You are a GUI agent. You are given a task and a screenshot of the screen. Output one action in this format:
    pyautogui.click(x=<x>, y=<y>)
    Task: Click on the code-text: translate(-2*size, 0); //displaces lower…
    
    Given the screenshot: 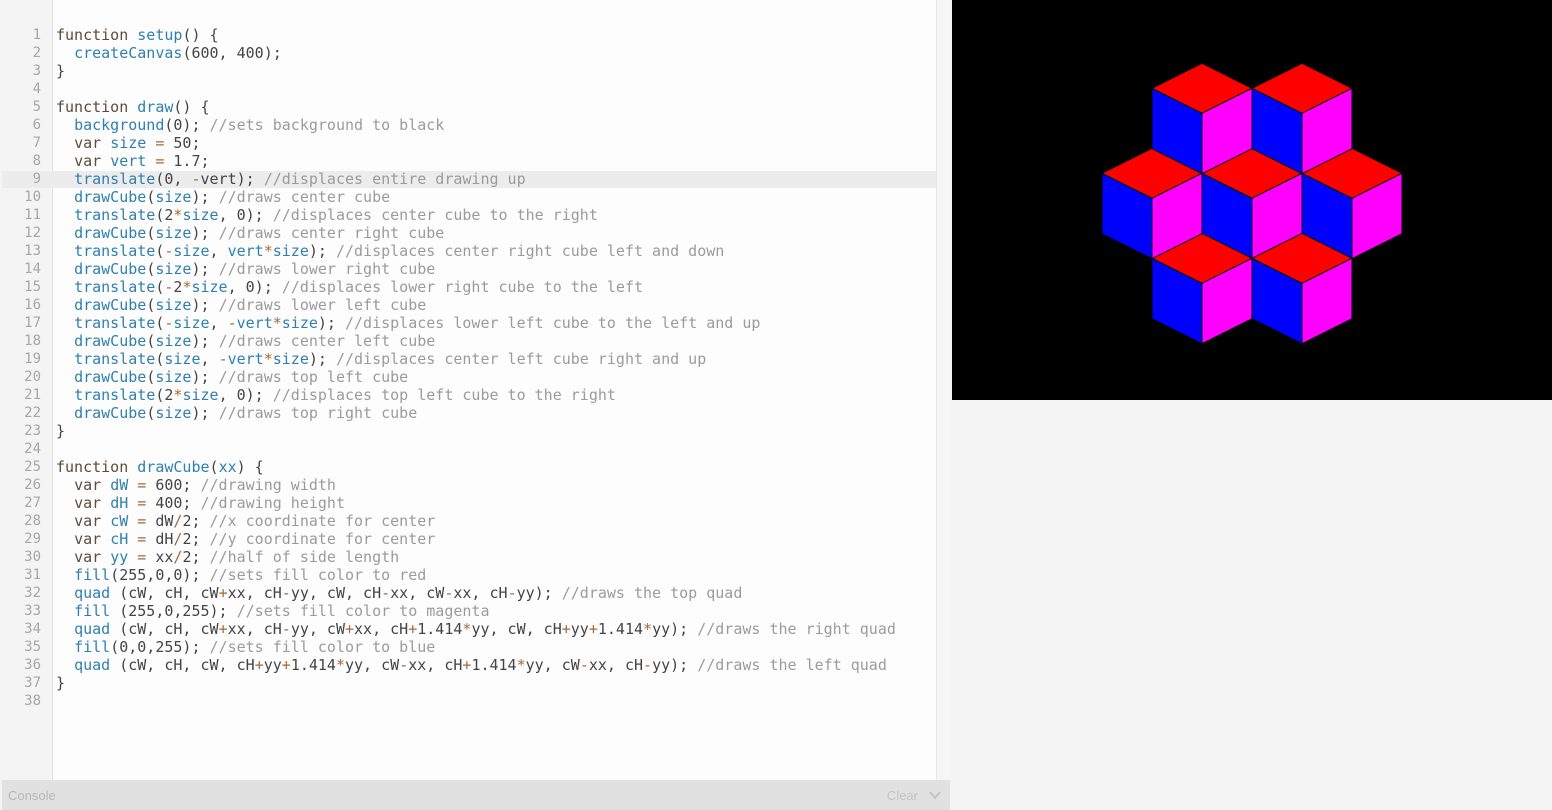 What is the action you would take?
    pyautogui.click(x=349, y=287)
    